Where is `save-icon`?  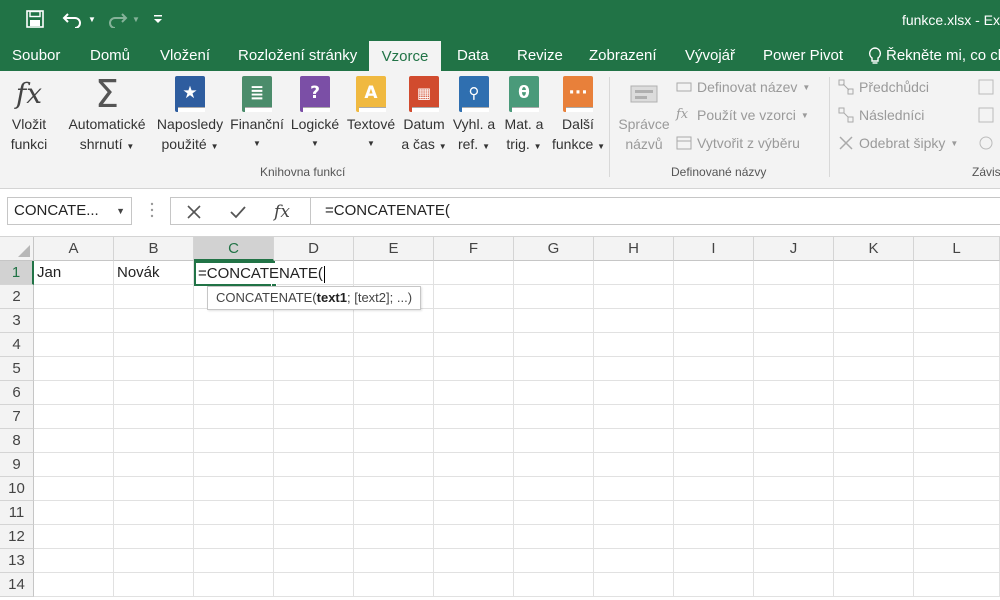 save-icon is located at coordinates (35, 19).